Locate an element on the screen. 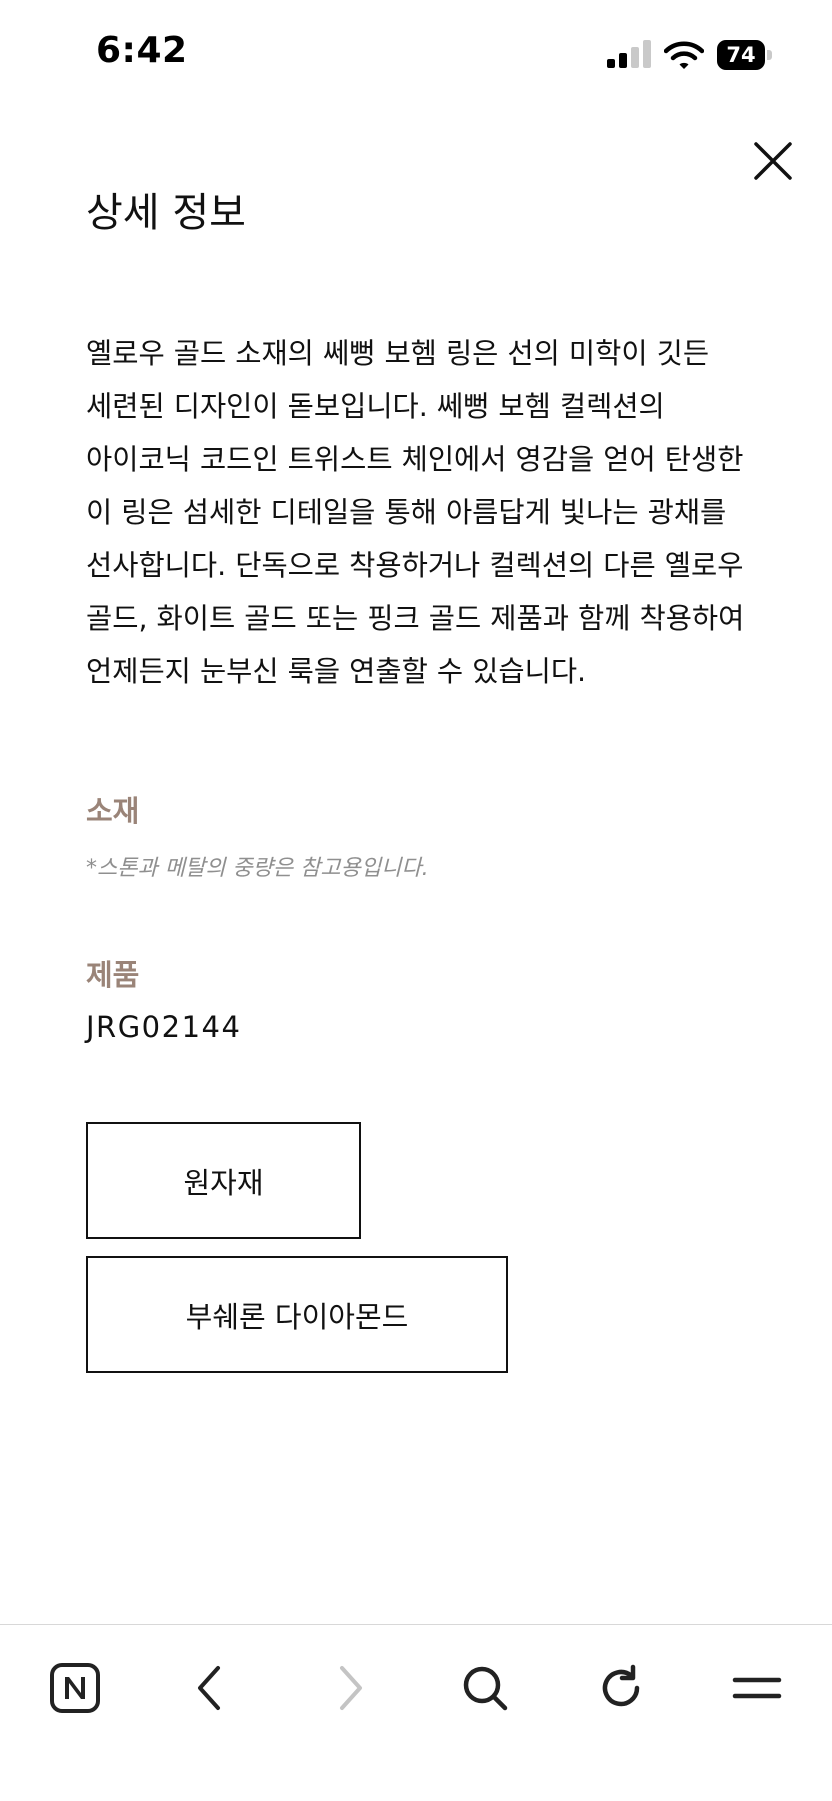  menu-button is located at coordinates (757, 1688).